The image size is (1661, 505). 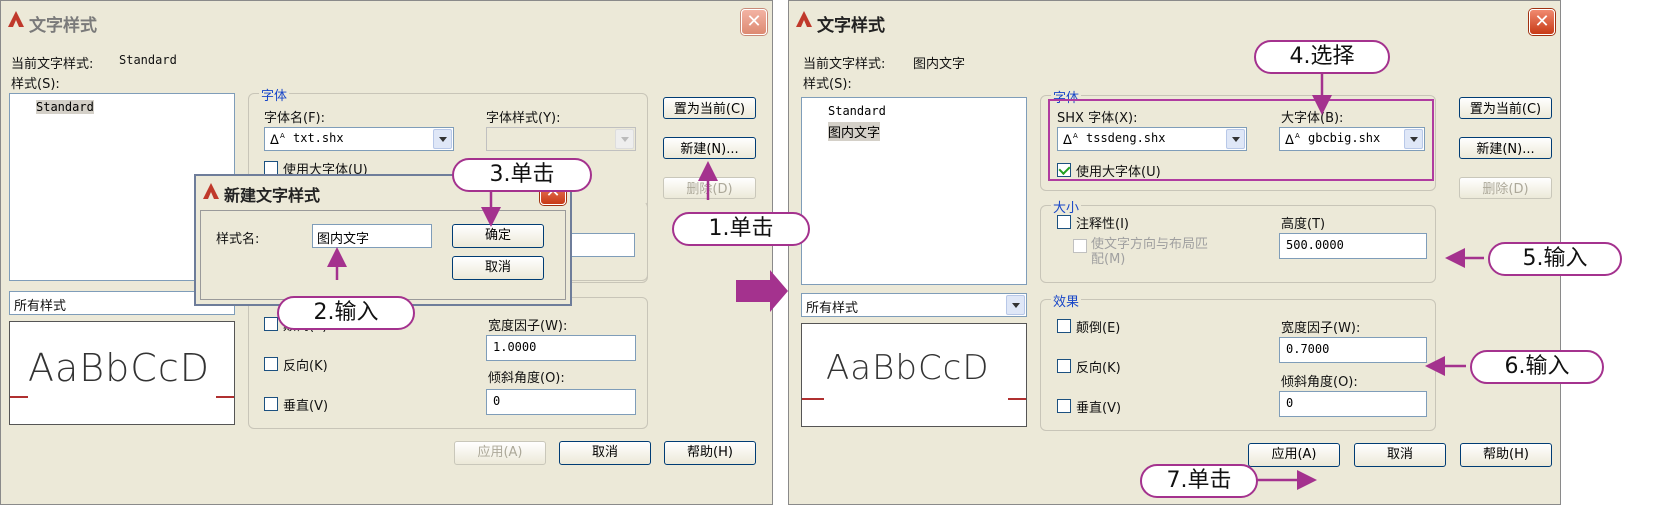 What do you see at coordinates (1322, 57) in the screenshot?
I see `callout-step-4: 4.选择` at bounding box center [1322, 57].